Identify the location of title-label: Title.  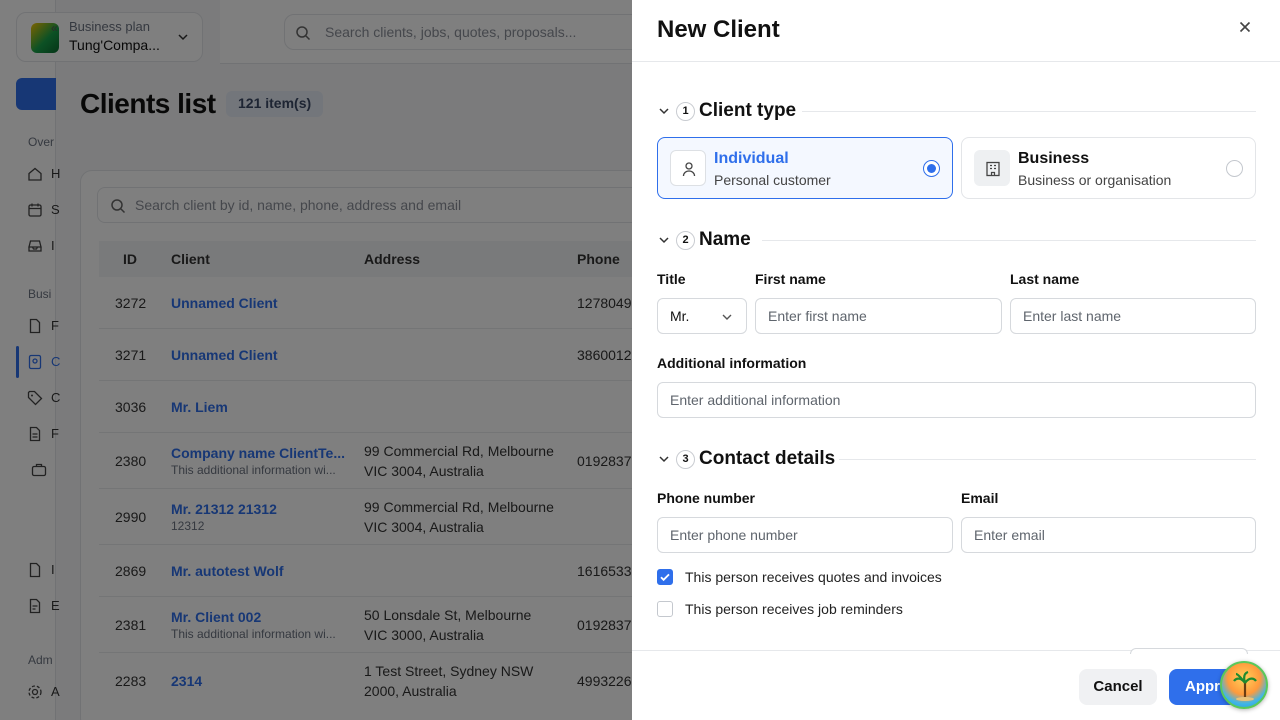
(671, 279).